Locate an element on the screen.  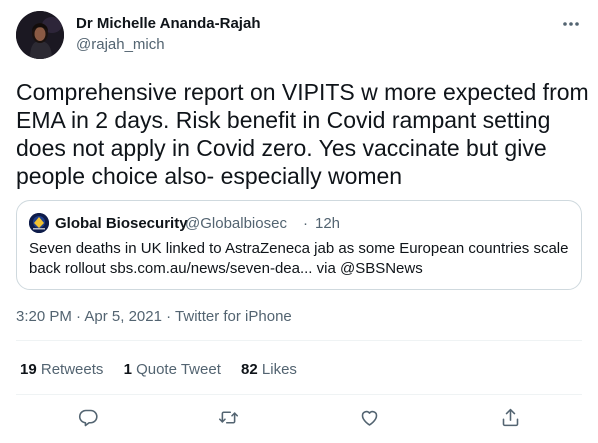
author-avatar is located at coordinates (40, 35).